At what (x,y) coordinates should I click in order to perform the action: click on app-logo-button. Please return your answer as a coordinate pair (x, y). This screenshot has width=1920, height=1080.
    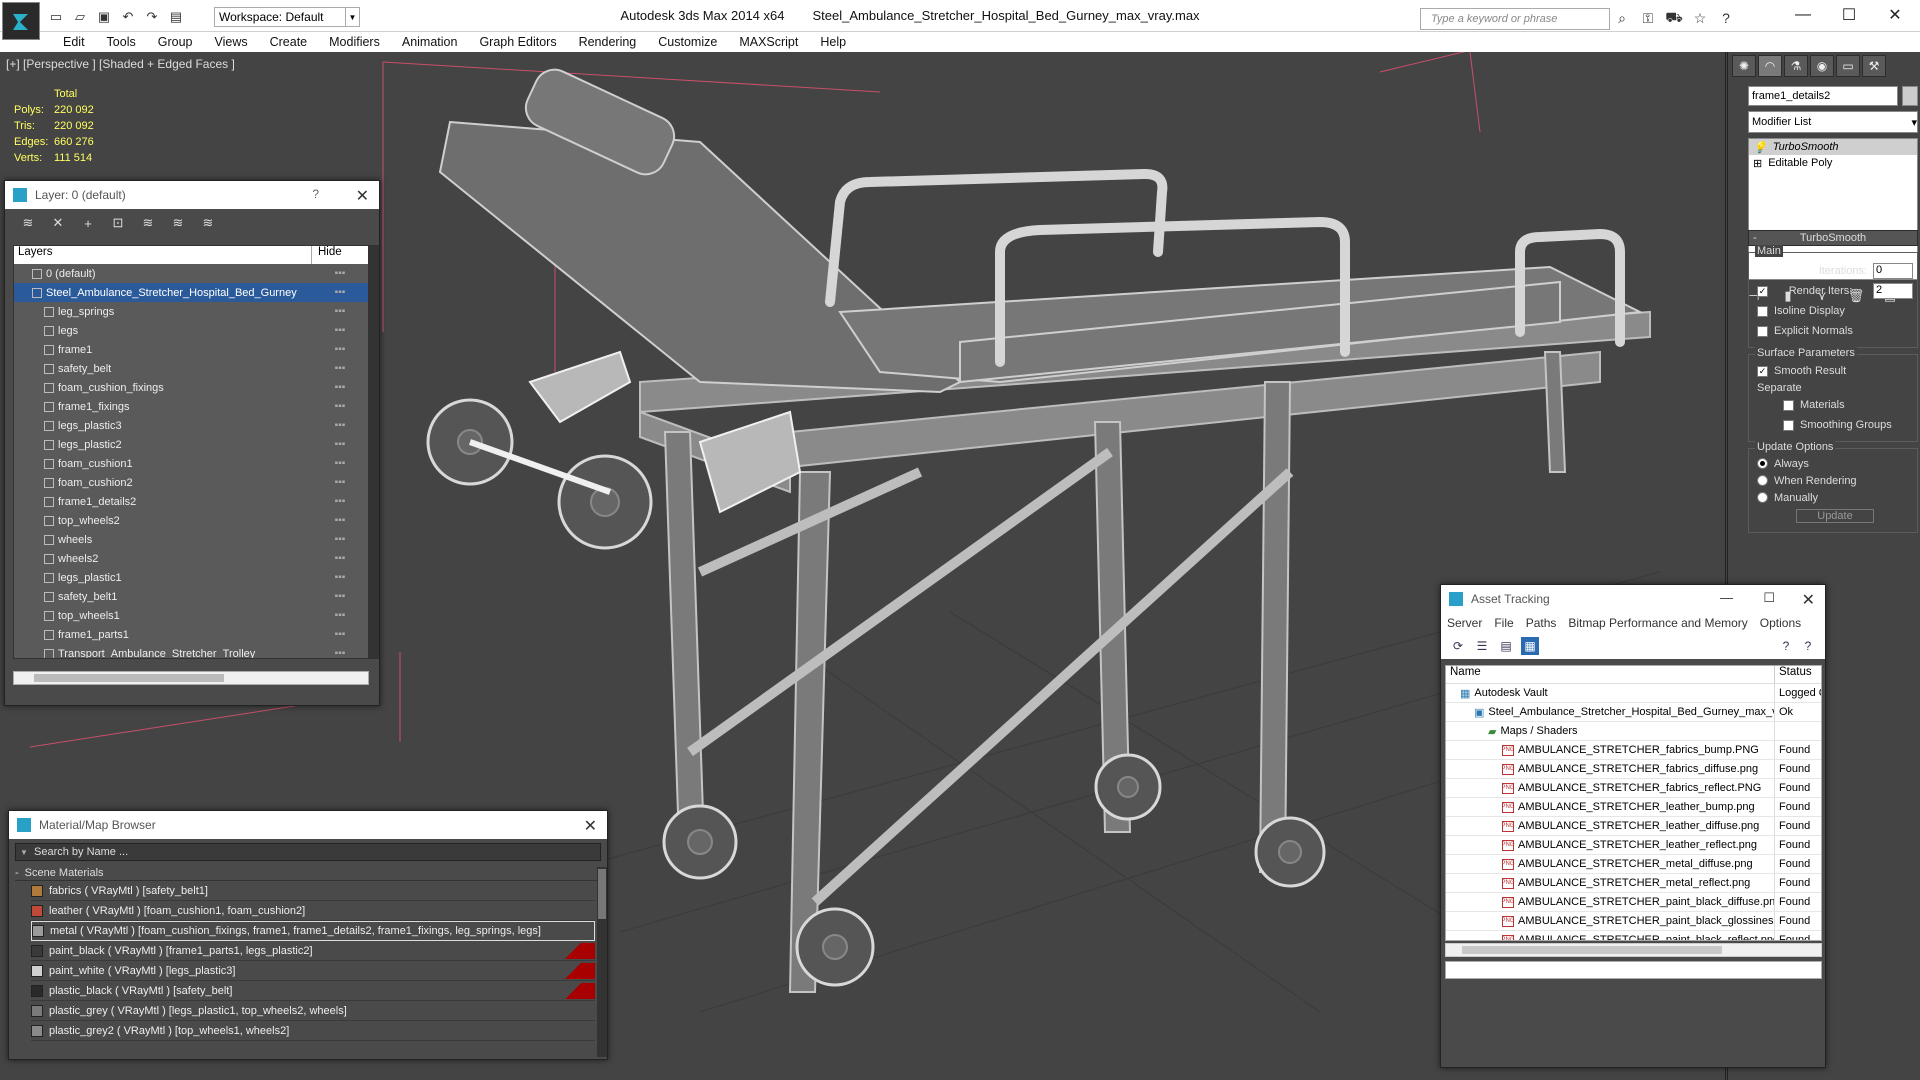
    Looking at the image, I should click on (21, 21).